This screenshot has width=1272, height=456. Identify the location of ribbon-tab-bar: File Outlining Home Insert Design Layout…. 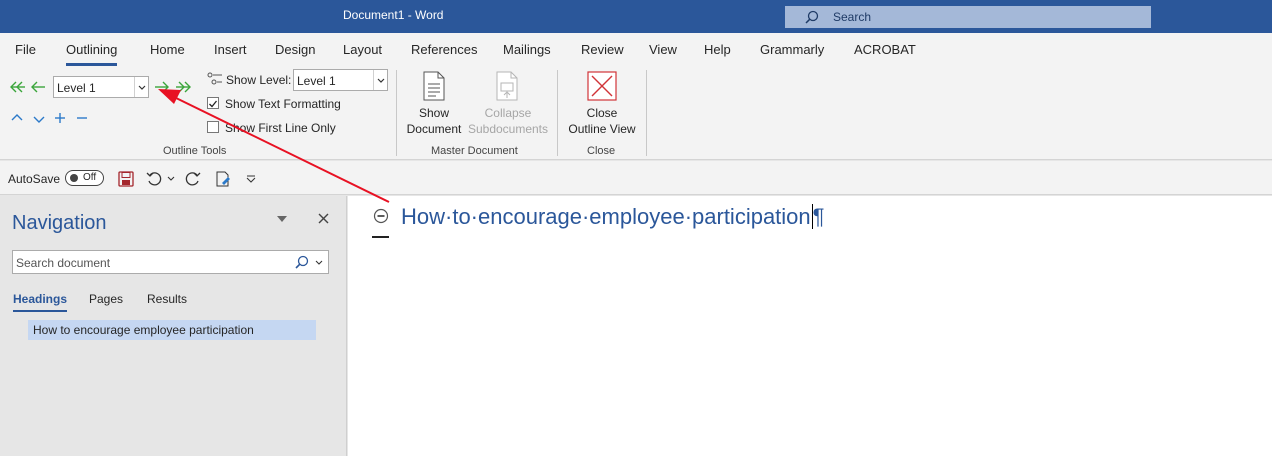
(636, 49).